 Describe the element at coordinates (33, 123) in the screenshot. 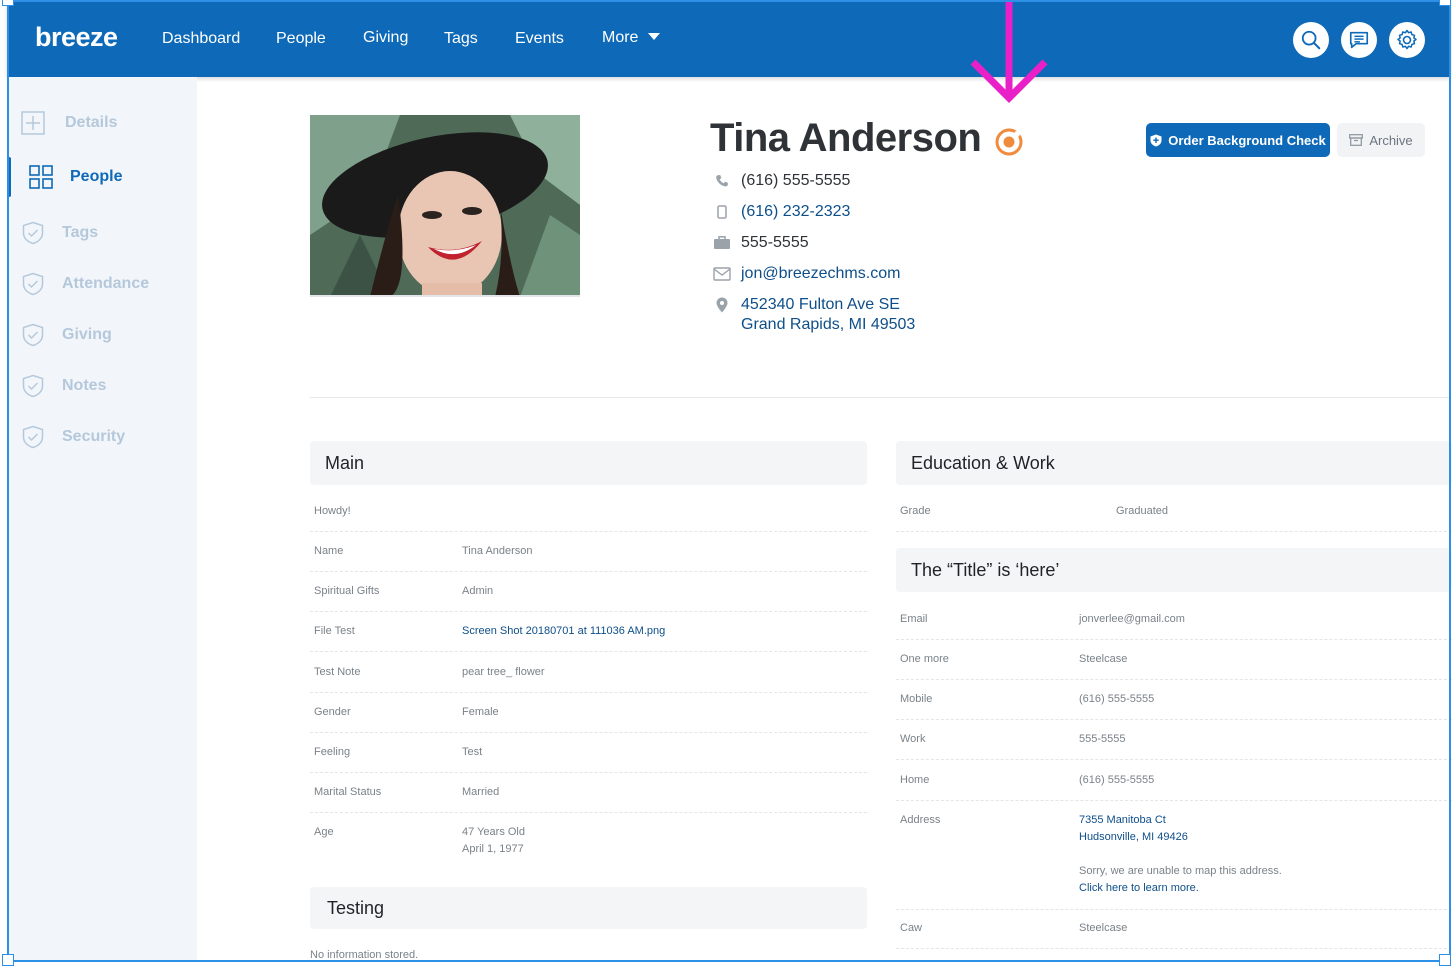

I see `plus-square-icon` at that location.